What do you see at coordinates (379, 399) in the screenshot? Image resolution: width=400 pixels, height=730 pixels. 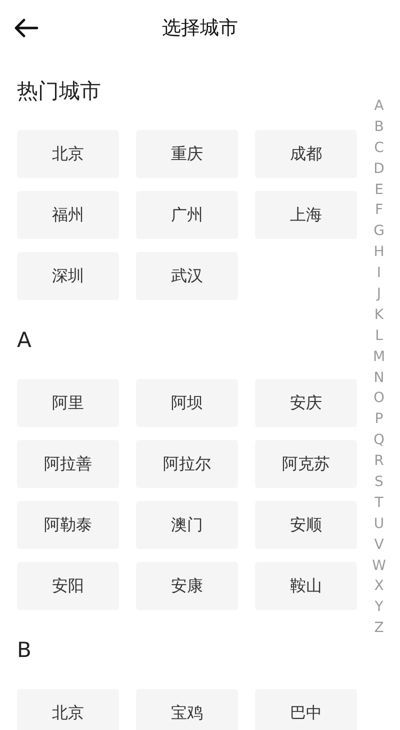 I see `index-letter: O` at bounding box center [379, 399].